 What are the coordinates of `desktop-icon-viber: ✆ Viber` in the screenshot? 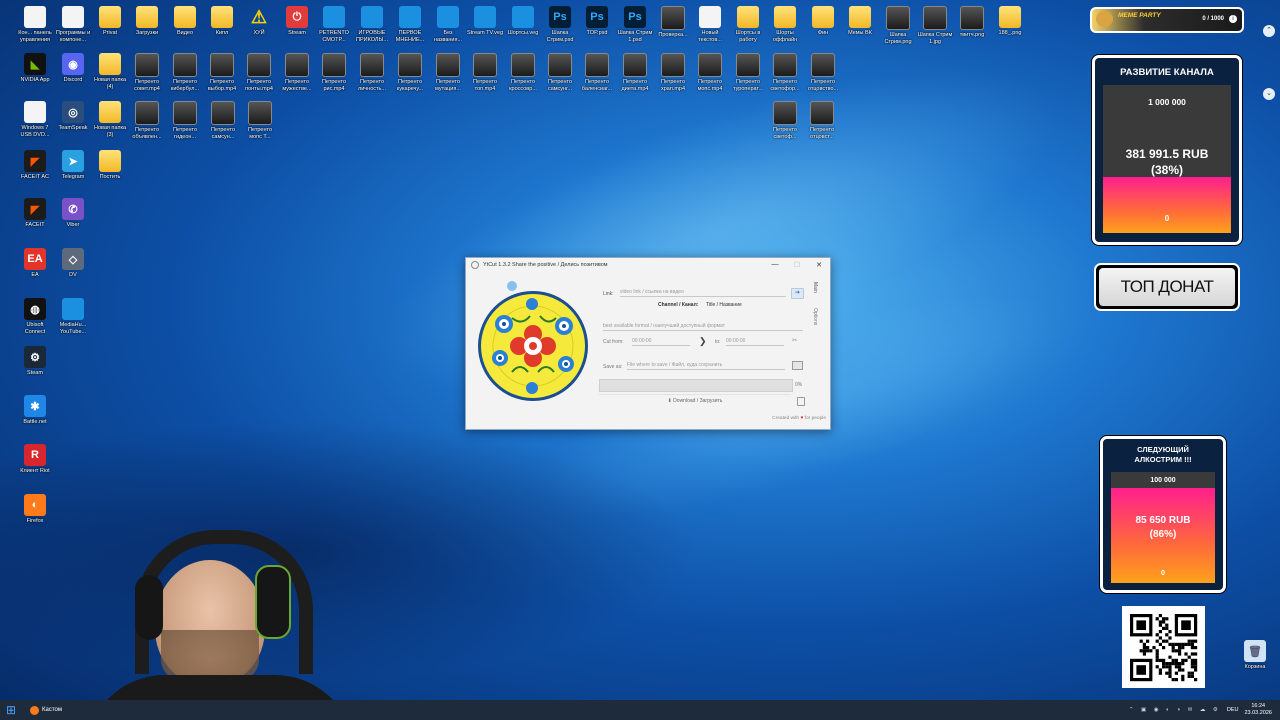 It's located at (73, 213).